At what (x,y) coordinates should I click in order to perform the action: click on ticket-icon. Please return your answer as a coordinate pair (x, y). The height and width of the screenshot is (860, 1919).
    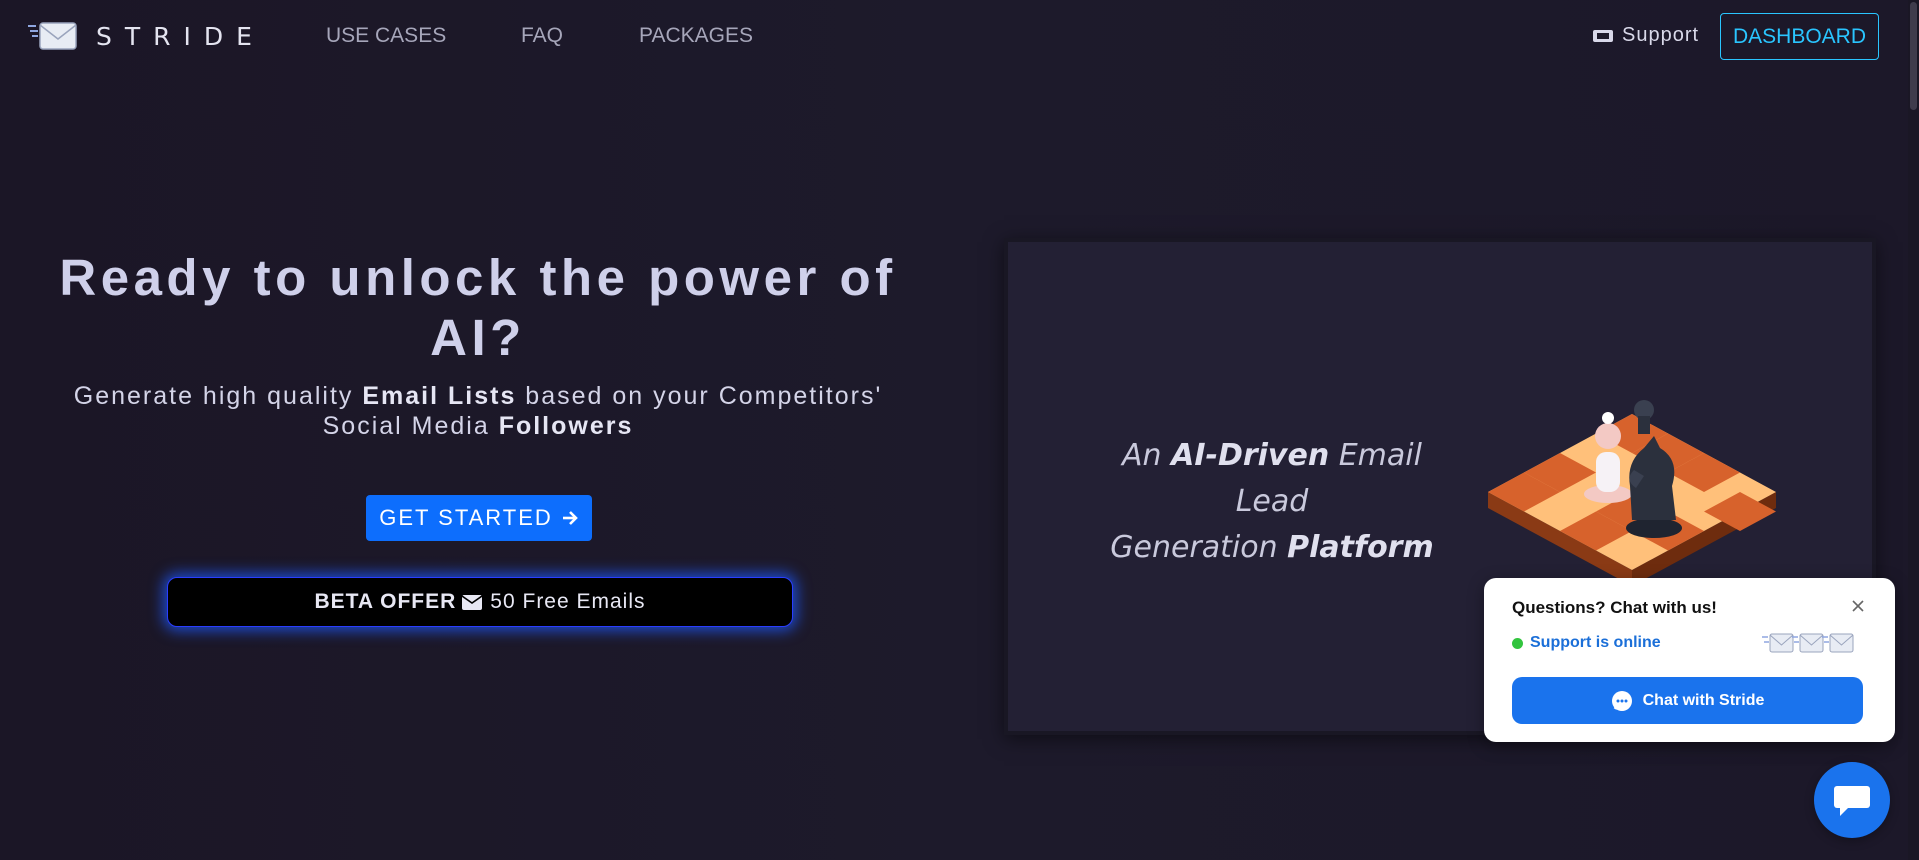
    Looking at the image, I should click on (1603, 35).